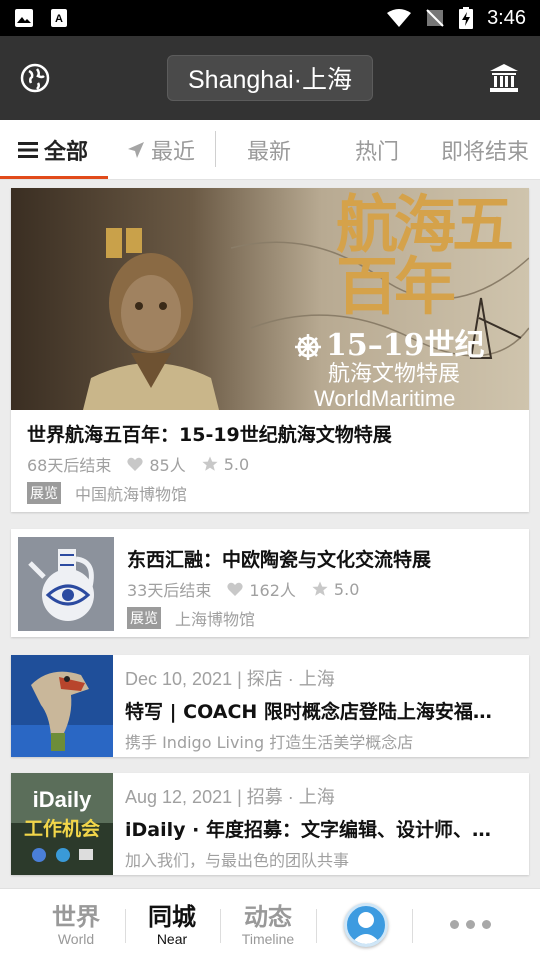 The width and height of the screenshot is (540, 960). I want to click on banner-subtitle: 航海文物特展, so click(394, 374).